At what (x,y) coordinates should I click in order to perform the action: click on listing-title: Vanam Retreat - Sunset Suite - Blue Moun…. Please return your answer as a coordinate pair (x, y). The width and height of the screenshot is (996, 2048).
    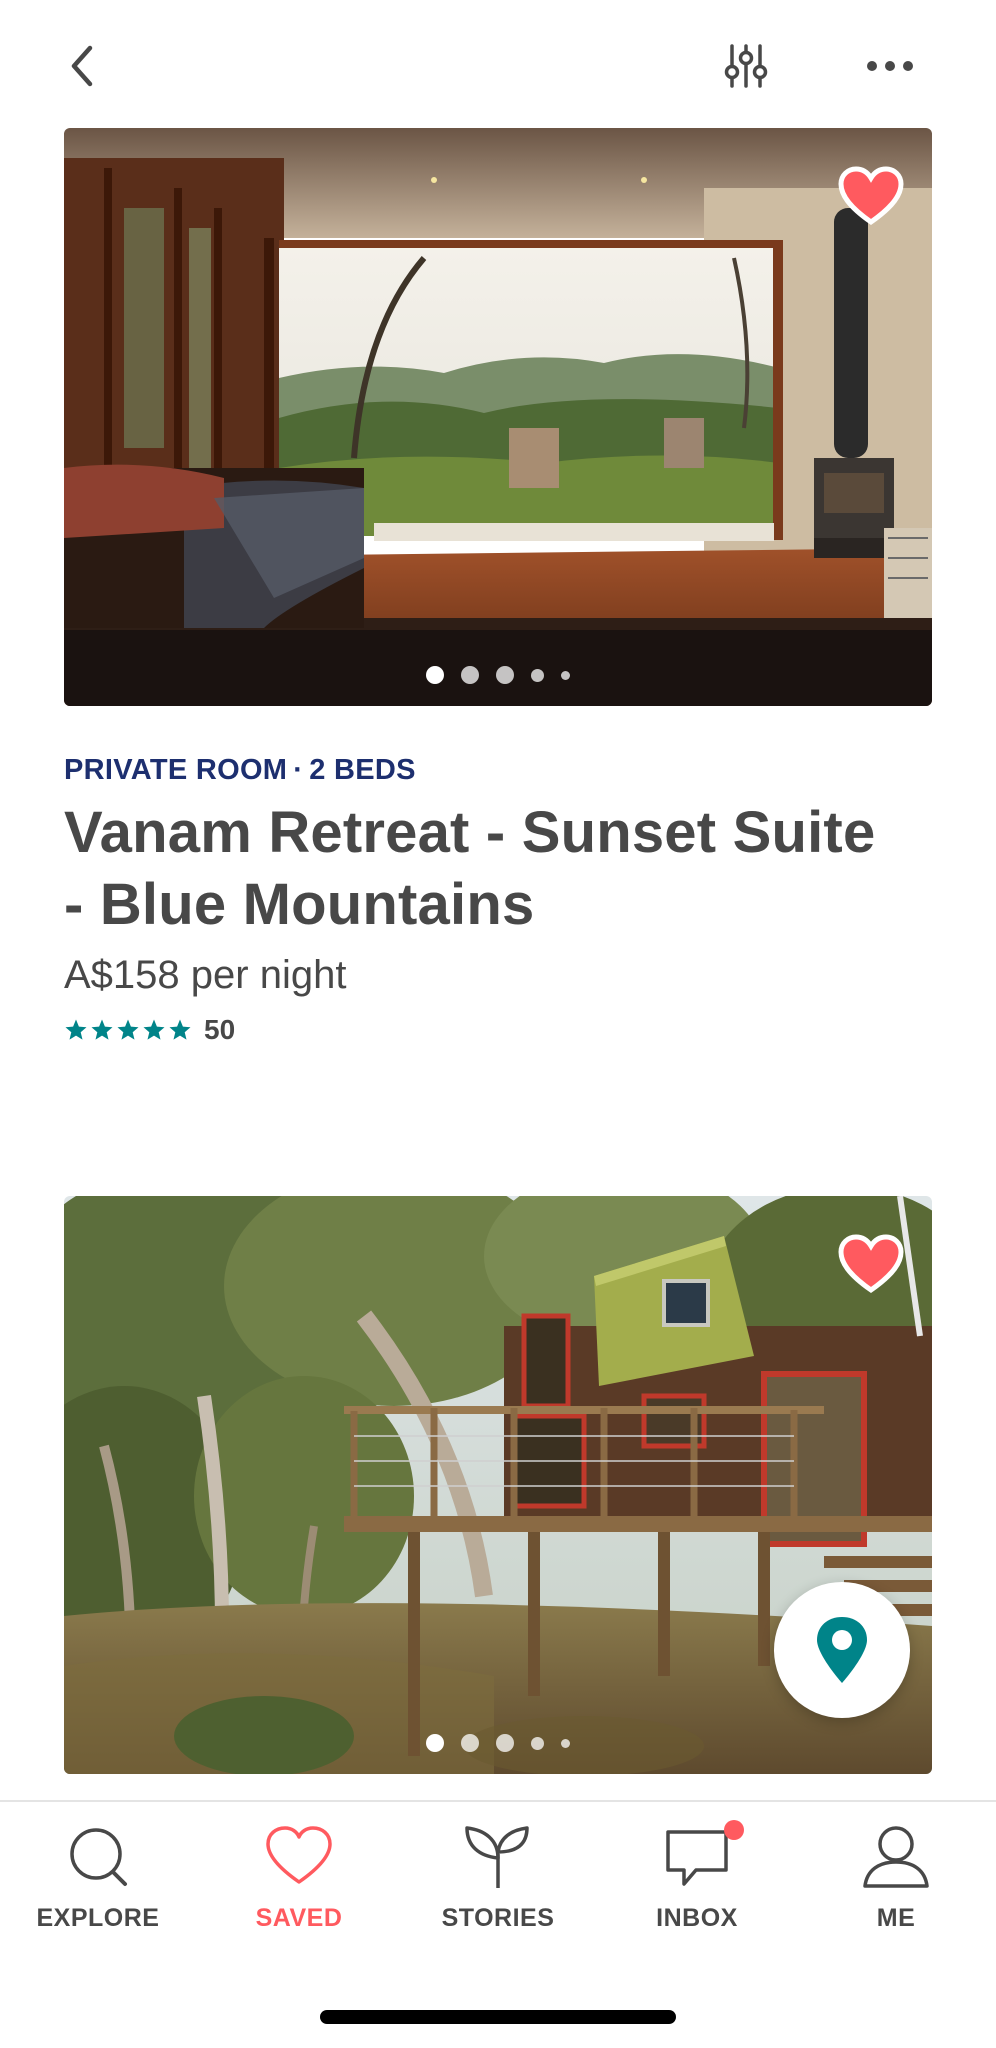
    Looking at the image, I should click on (474, 869).